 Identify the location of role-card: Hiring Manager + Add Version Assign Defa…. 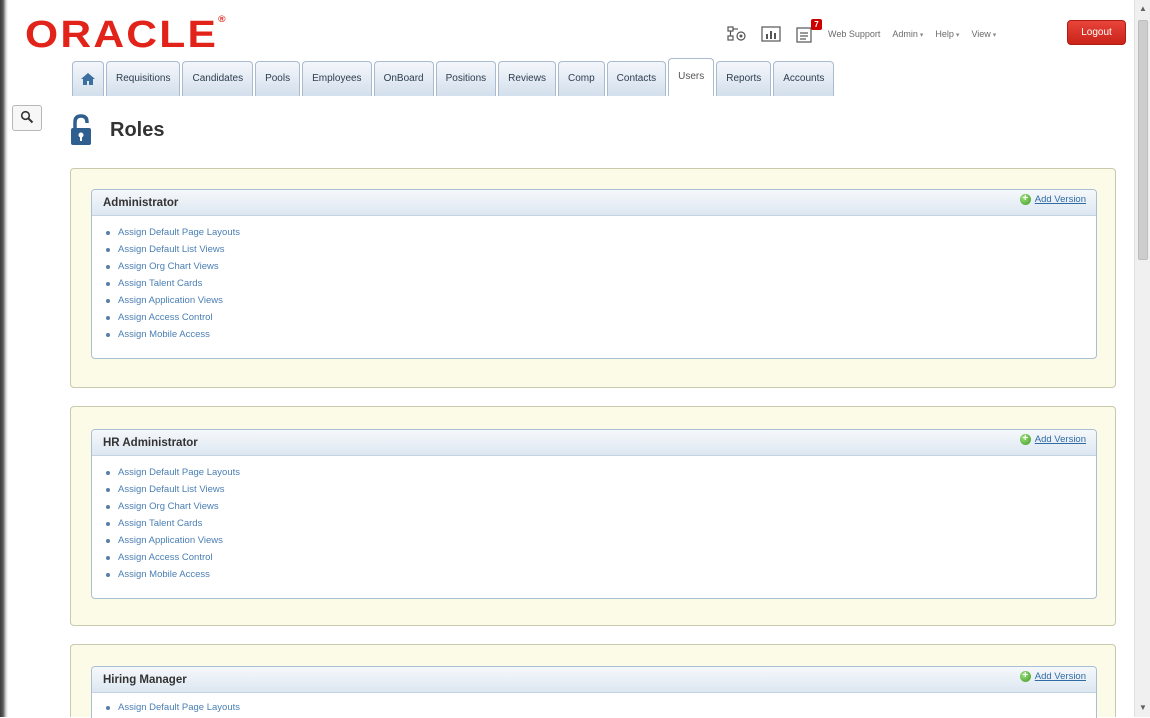
(594, 692).